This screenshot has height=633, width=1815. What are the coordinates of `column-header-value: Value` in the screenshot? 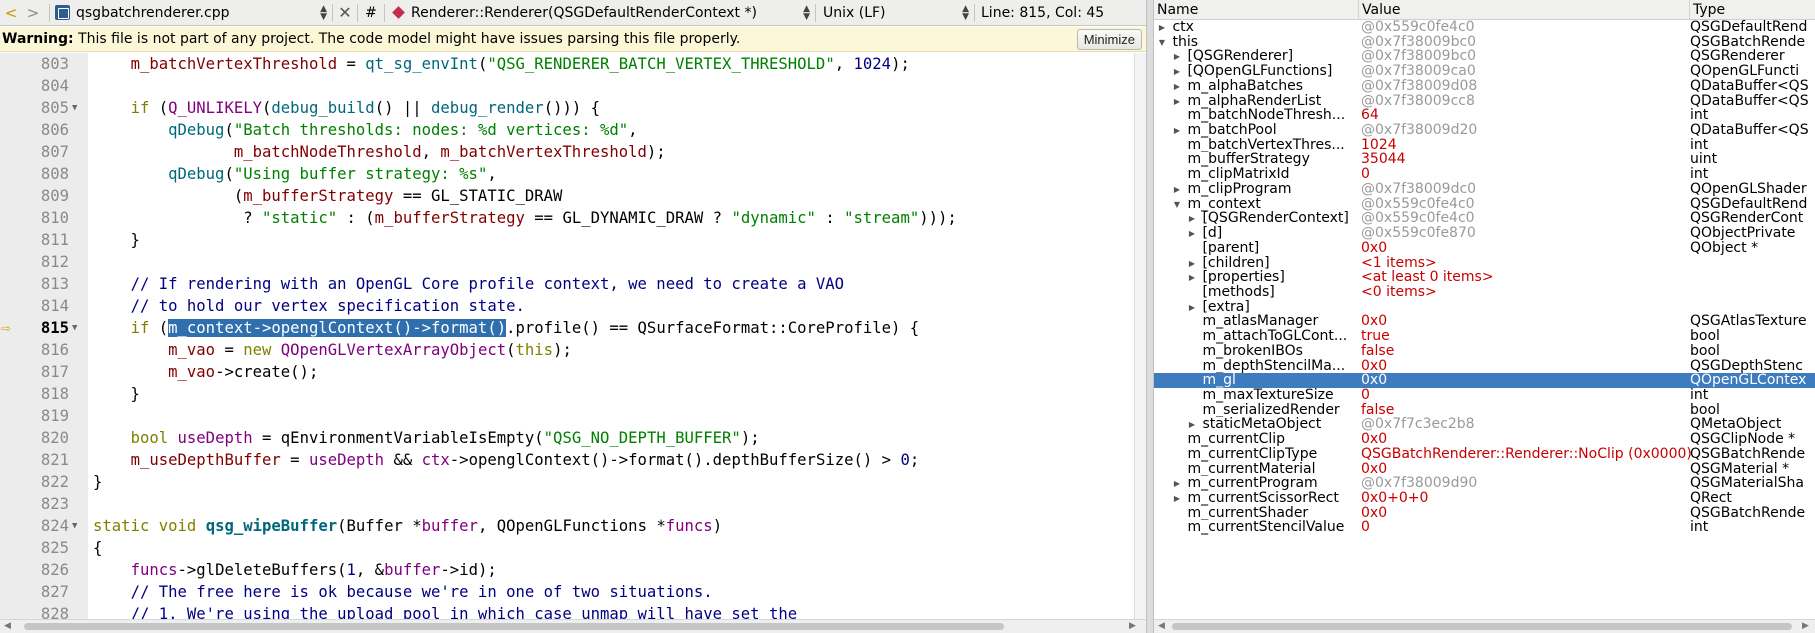 It's located at (1524, 10).